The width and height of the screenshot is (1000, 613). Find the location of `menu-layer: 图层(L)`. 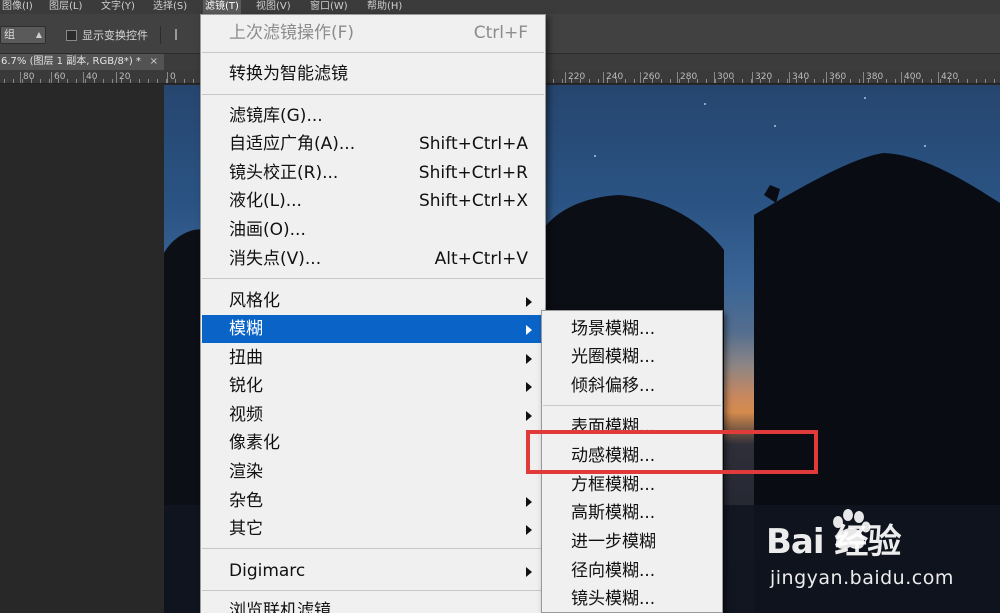

menu-layer: 图层(L) is located at coordinates (65, 7).